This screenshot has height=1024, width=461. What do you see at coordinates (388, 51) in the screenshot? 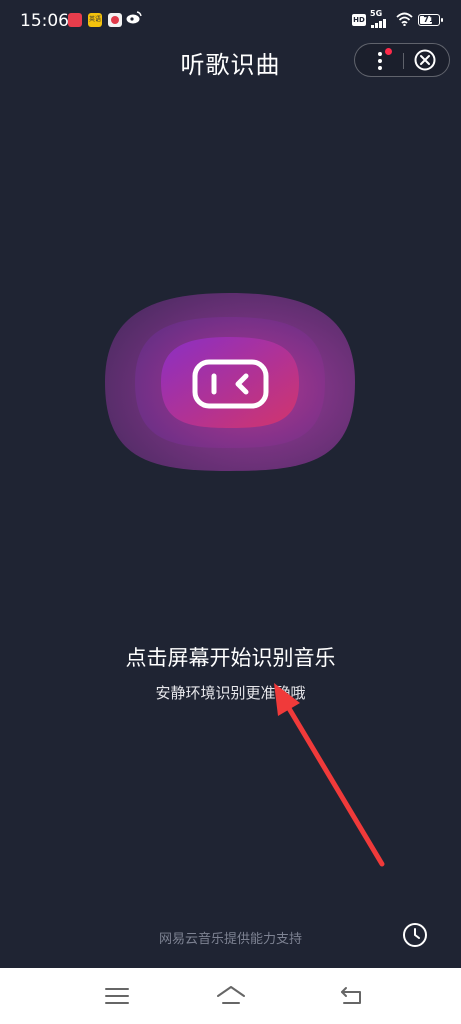
I see `notification-dot` at bounding box center [388, 51].